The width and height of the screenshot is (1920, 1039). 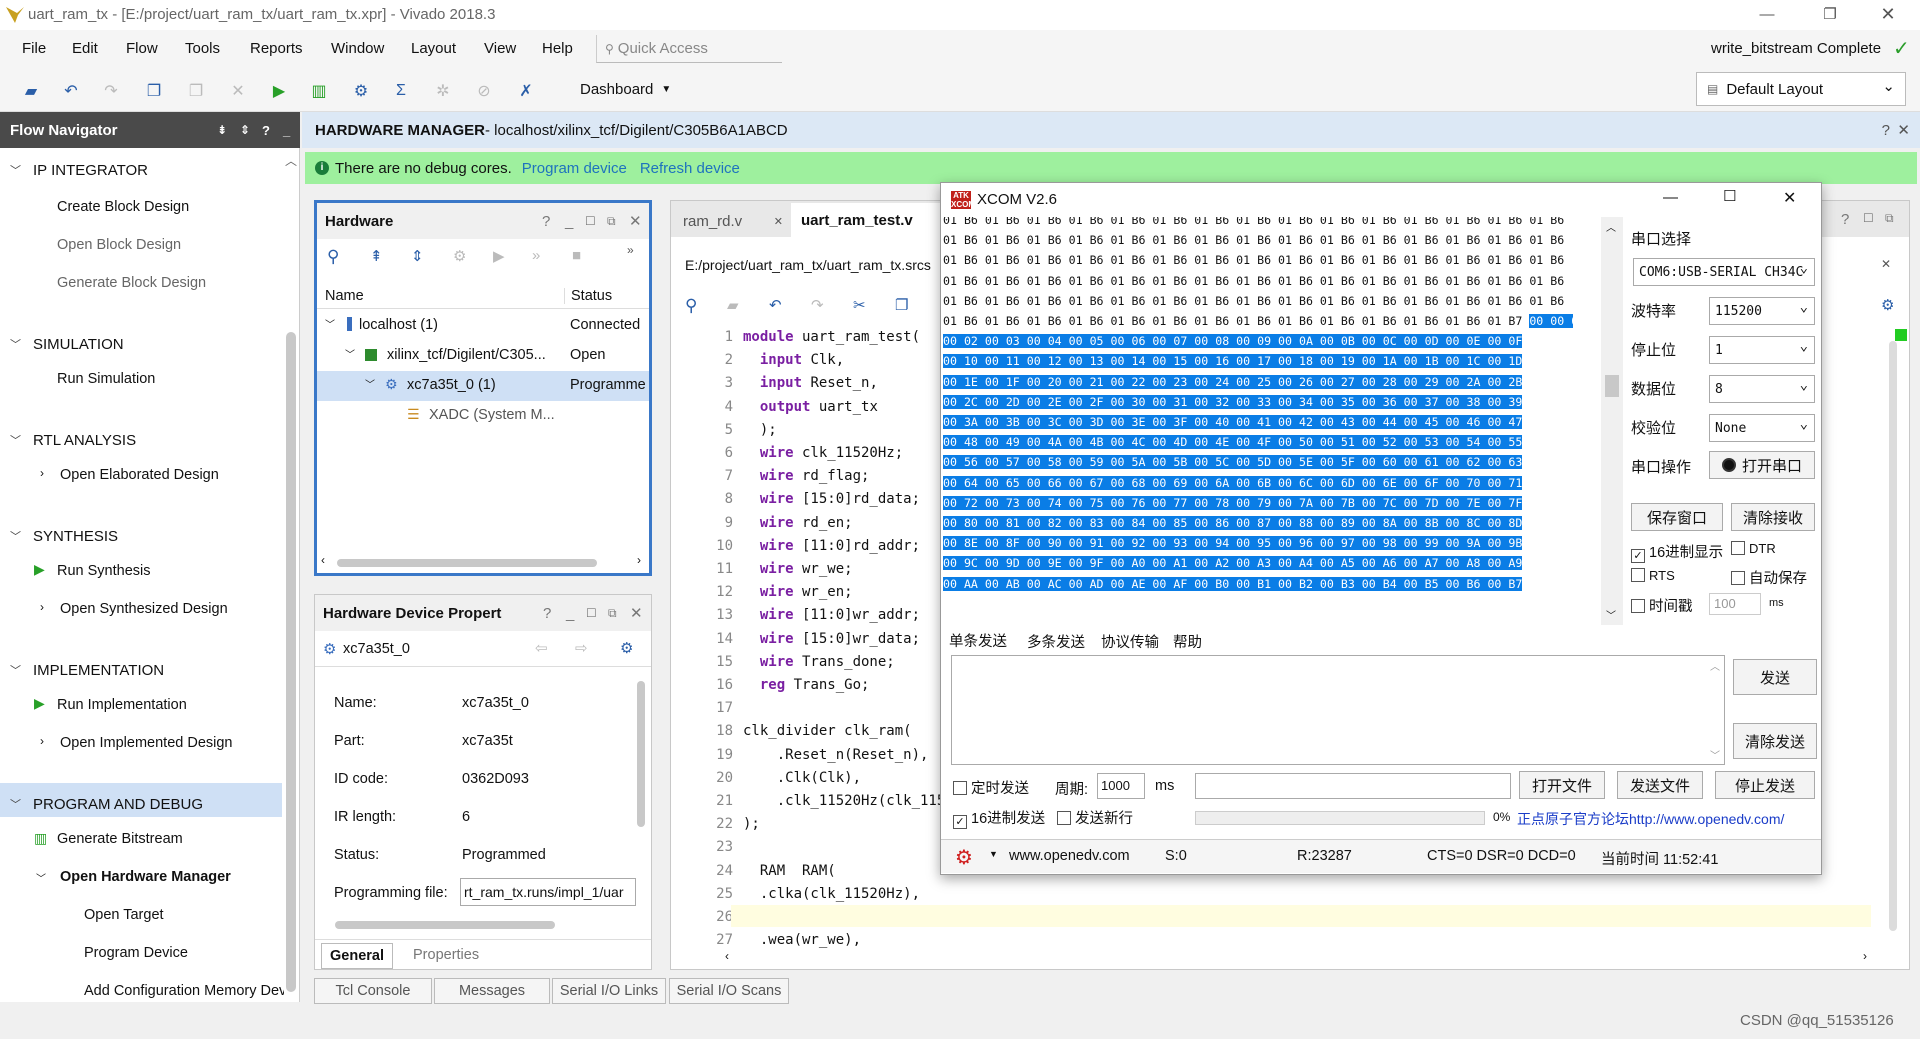 What do you see at coordinates (106, 379) in the screenshot?
I see `run-simulation: Run Simulation` at bounding box center [106, 379].